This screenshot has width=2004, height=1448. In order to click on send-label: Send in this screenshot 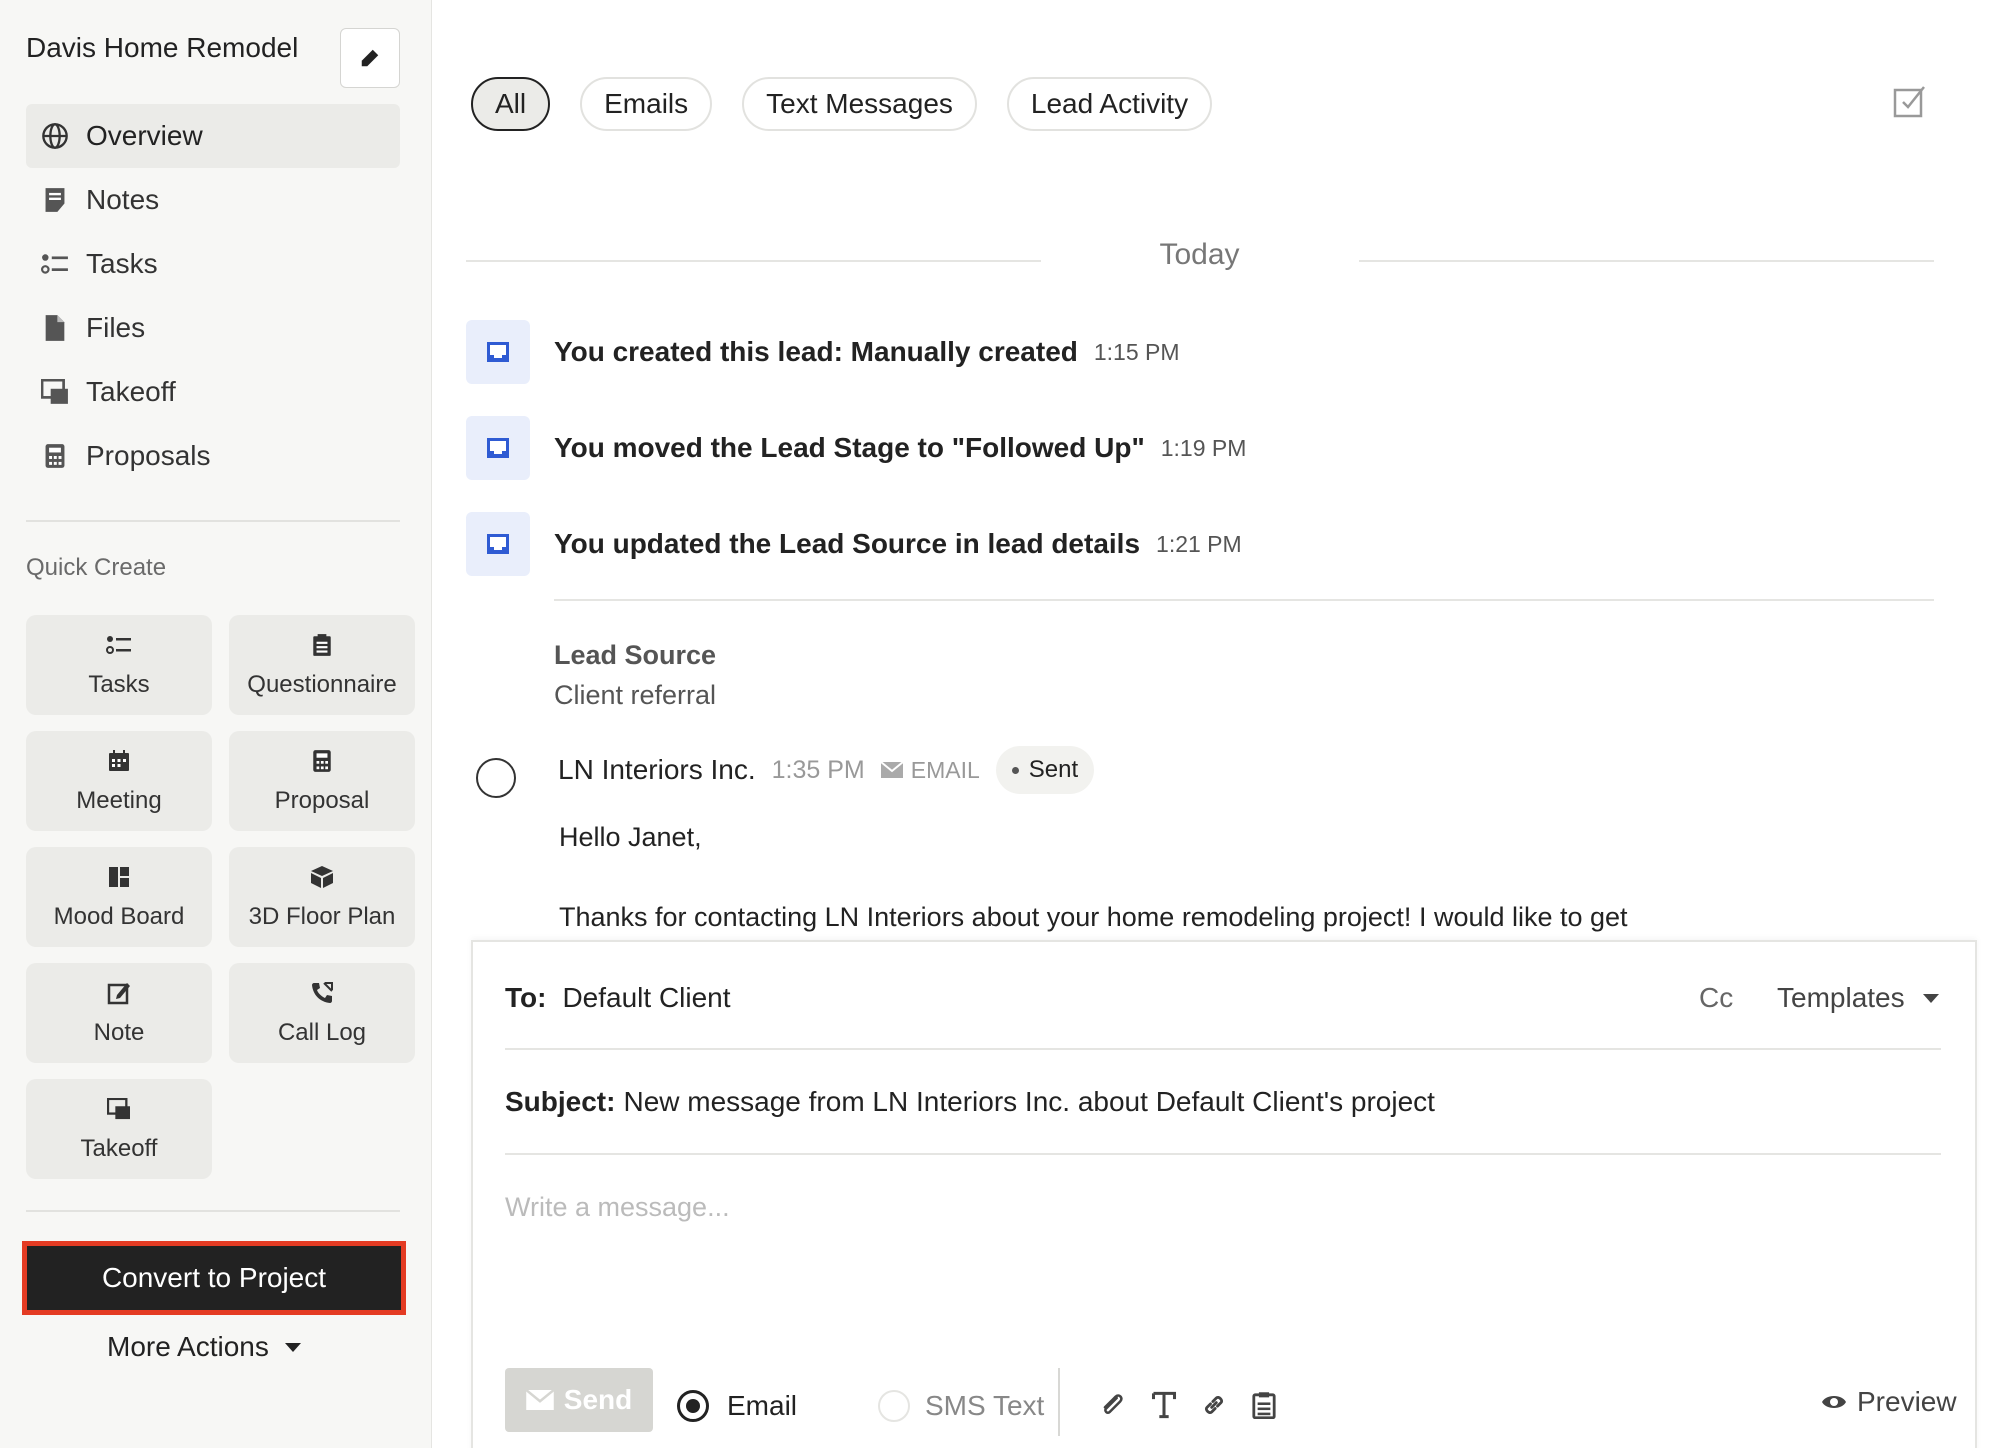, I will do `click(598, 1399)`.